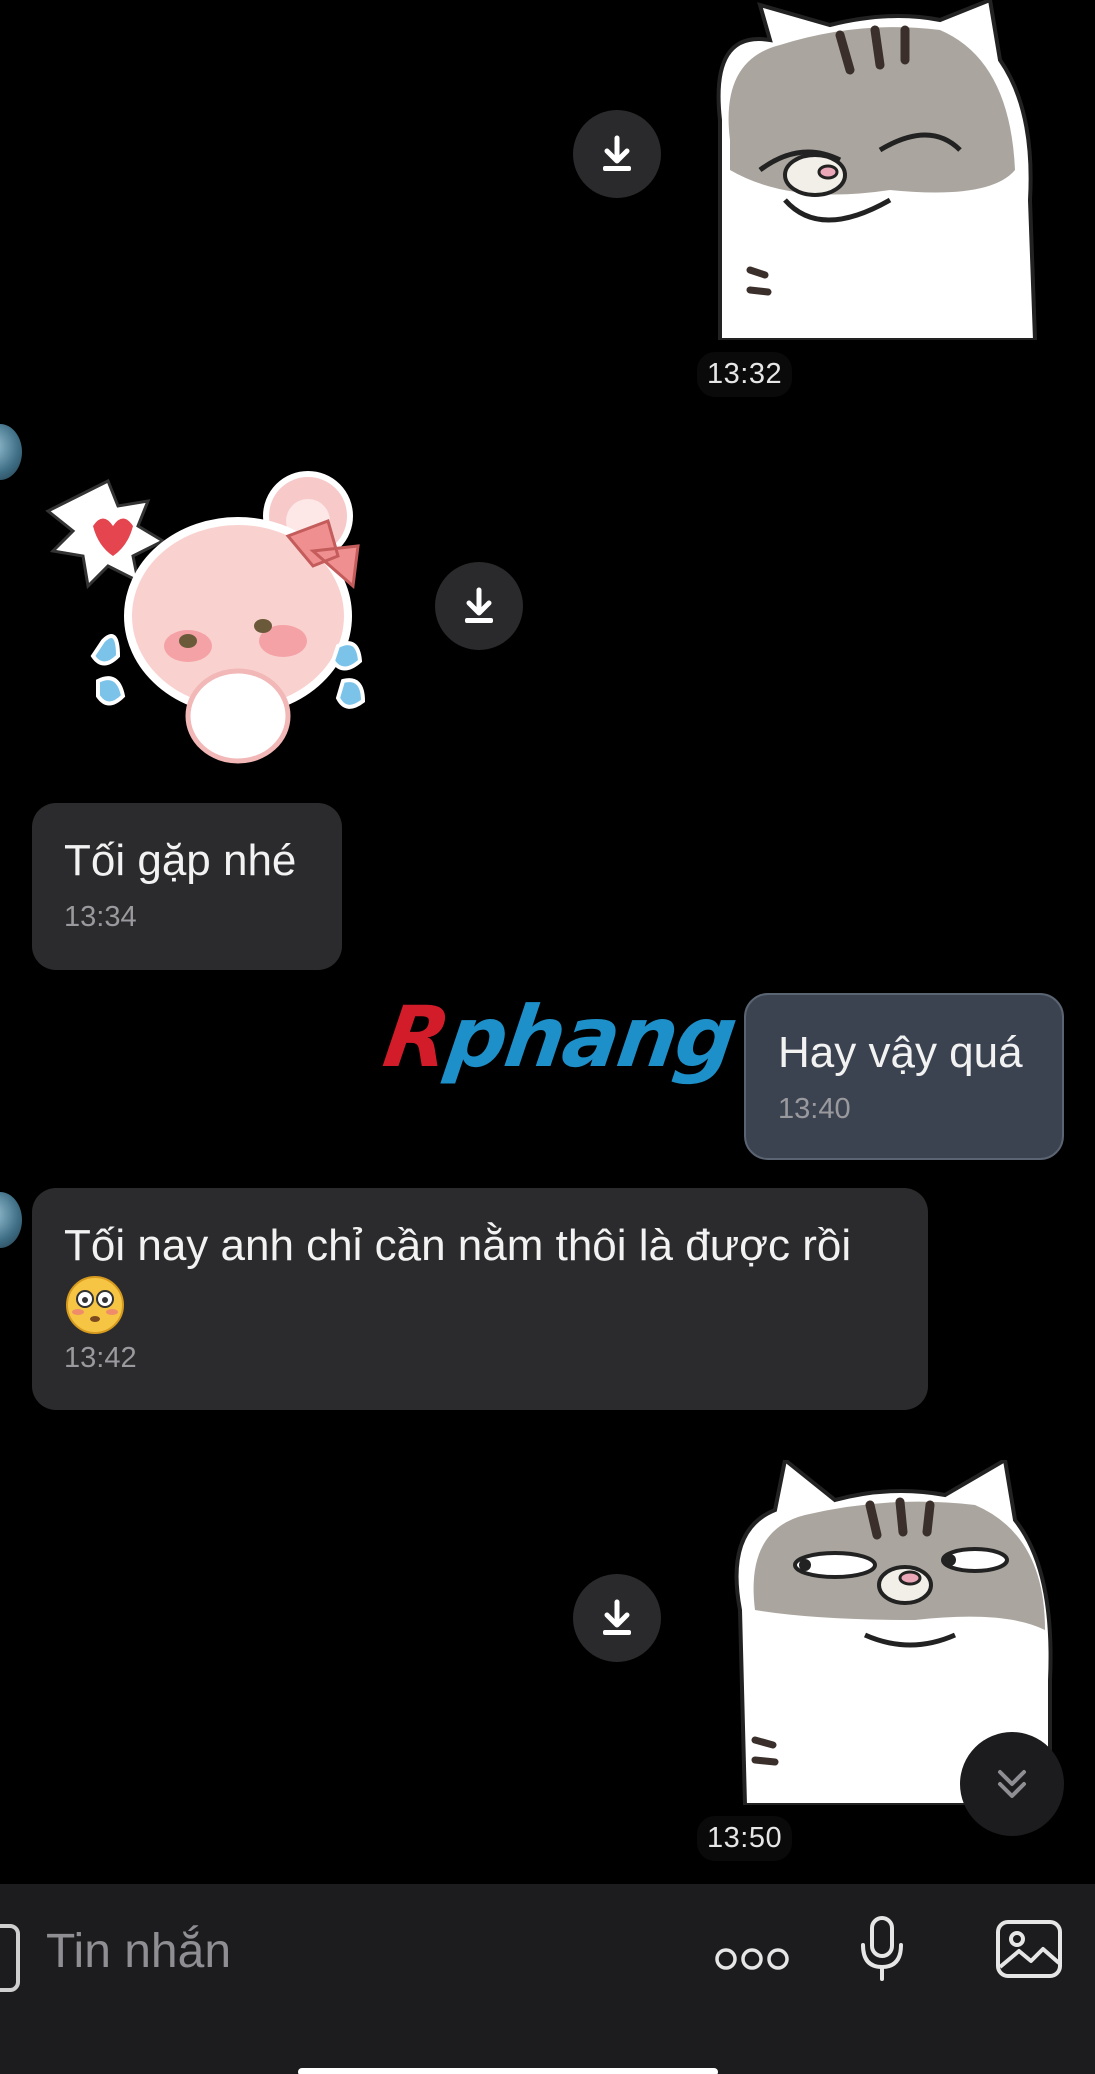 The width and height of the screenshot is (1095, 2074). Describe the element at coordinates (480, 1304) in the screenshot. I see `message-emoji-row` at that location.